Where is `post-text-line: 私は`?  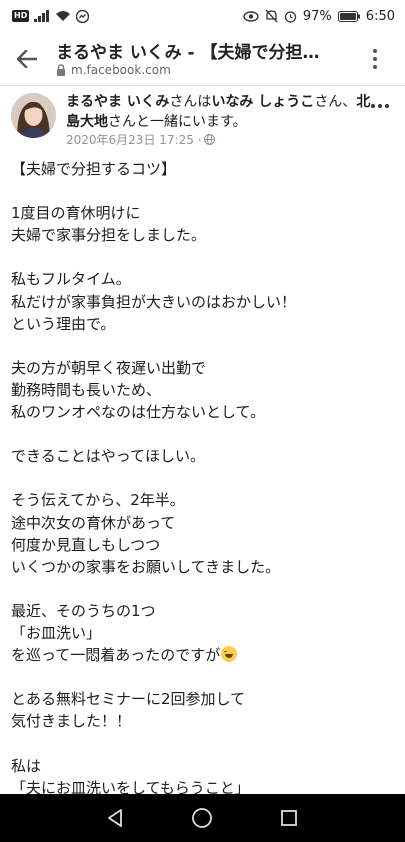
post-text-line: 私は is located at coordinates (26, 765).